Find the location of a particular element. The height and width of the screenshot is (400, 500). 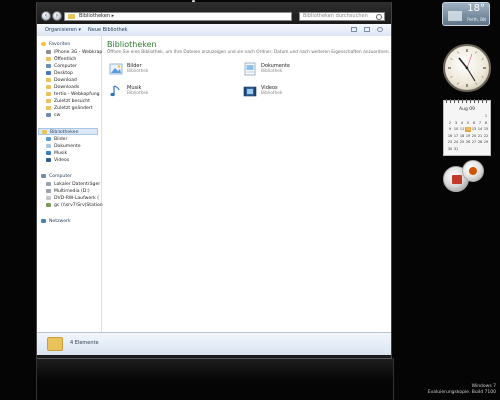

weather-temperature: 18° is located at coordinates (476, 8).